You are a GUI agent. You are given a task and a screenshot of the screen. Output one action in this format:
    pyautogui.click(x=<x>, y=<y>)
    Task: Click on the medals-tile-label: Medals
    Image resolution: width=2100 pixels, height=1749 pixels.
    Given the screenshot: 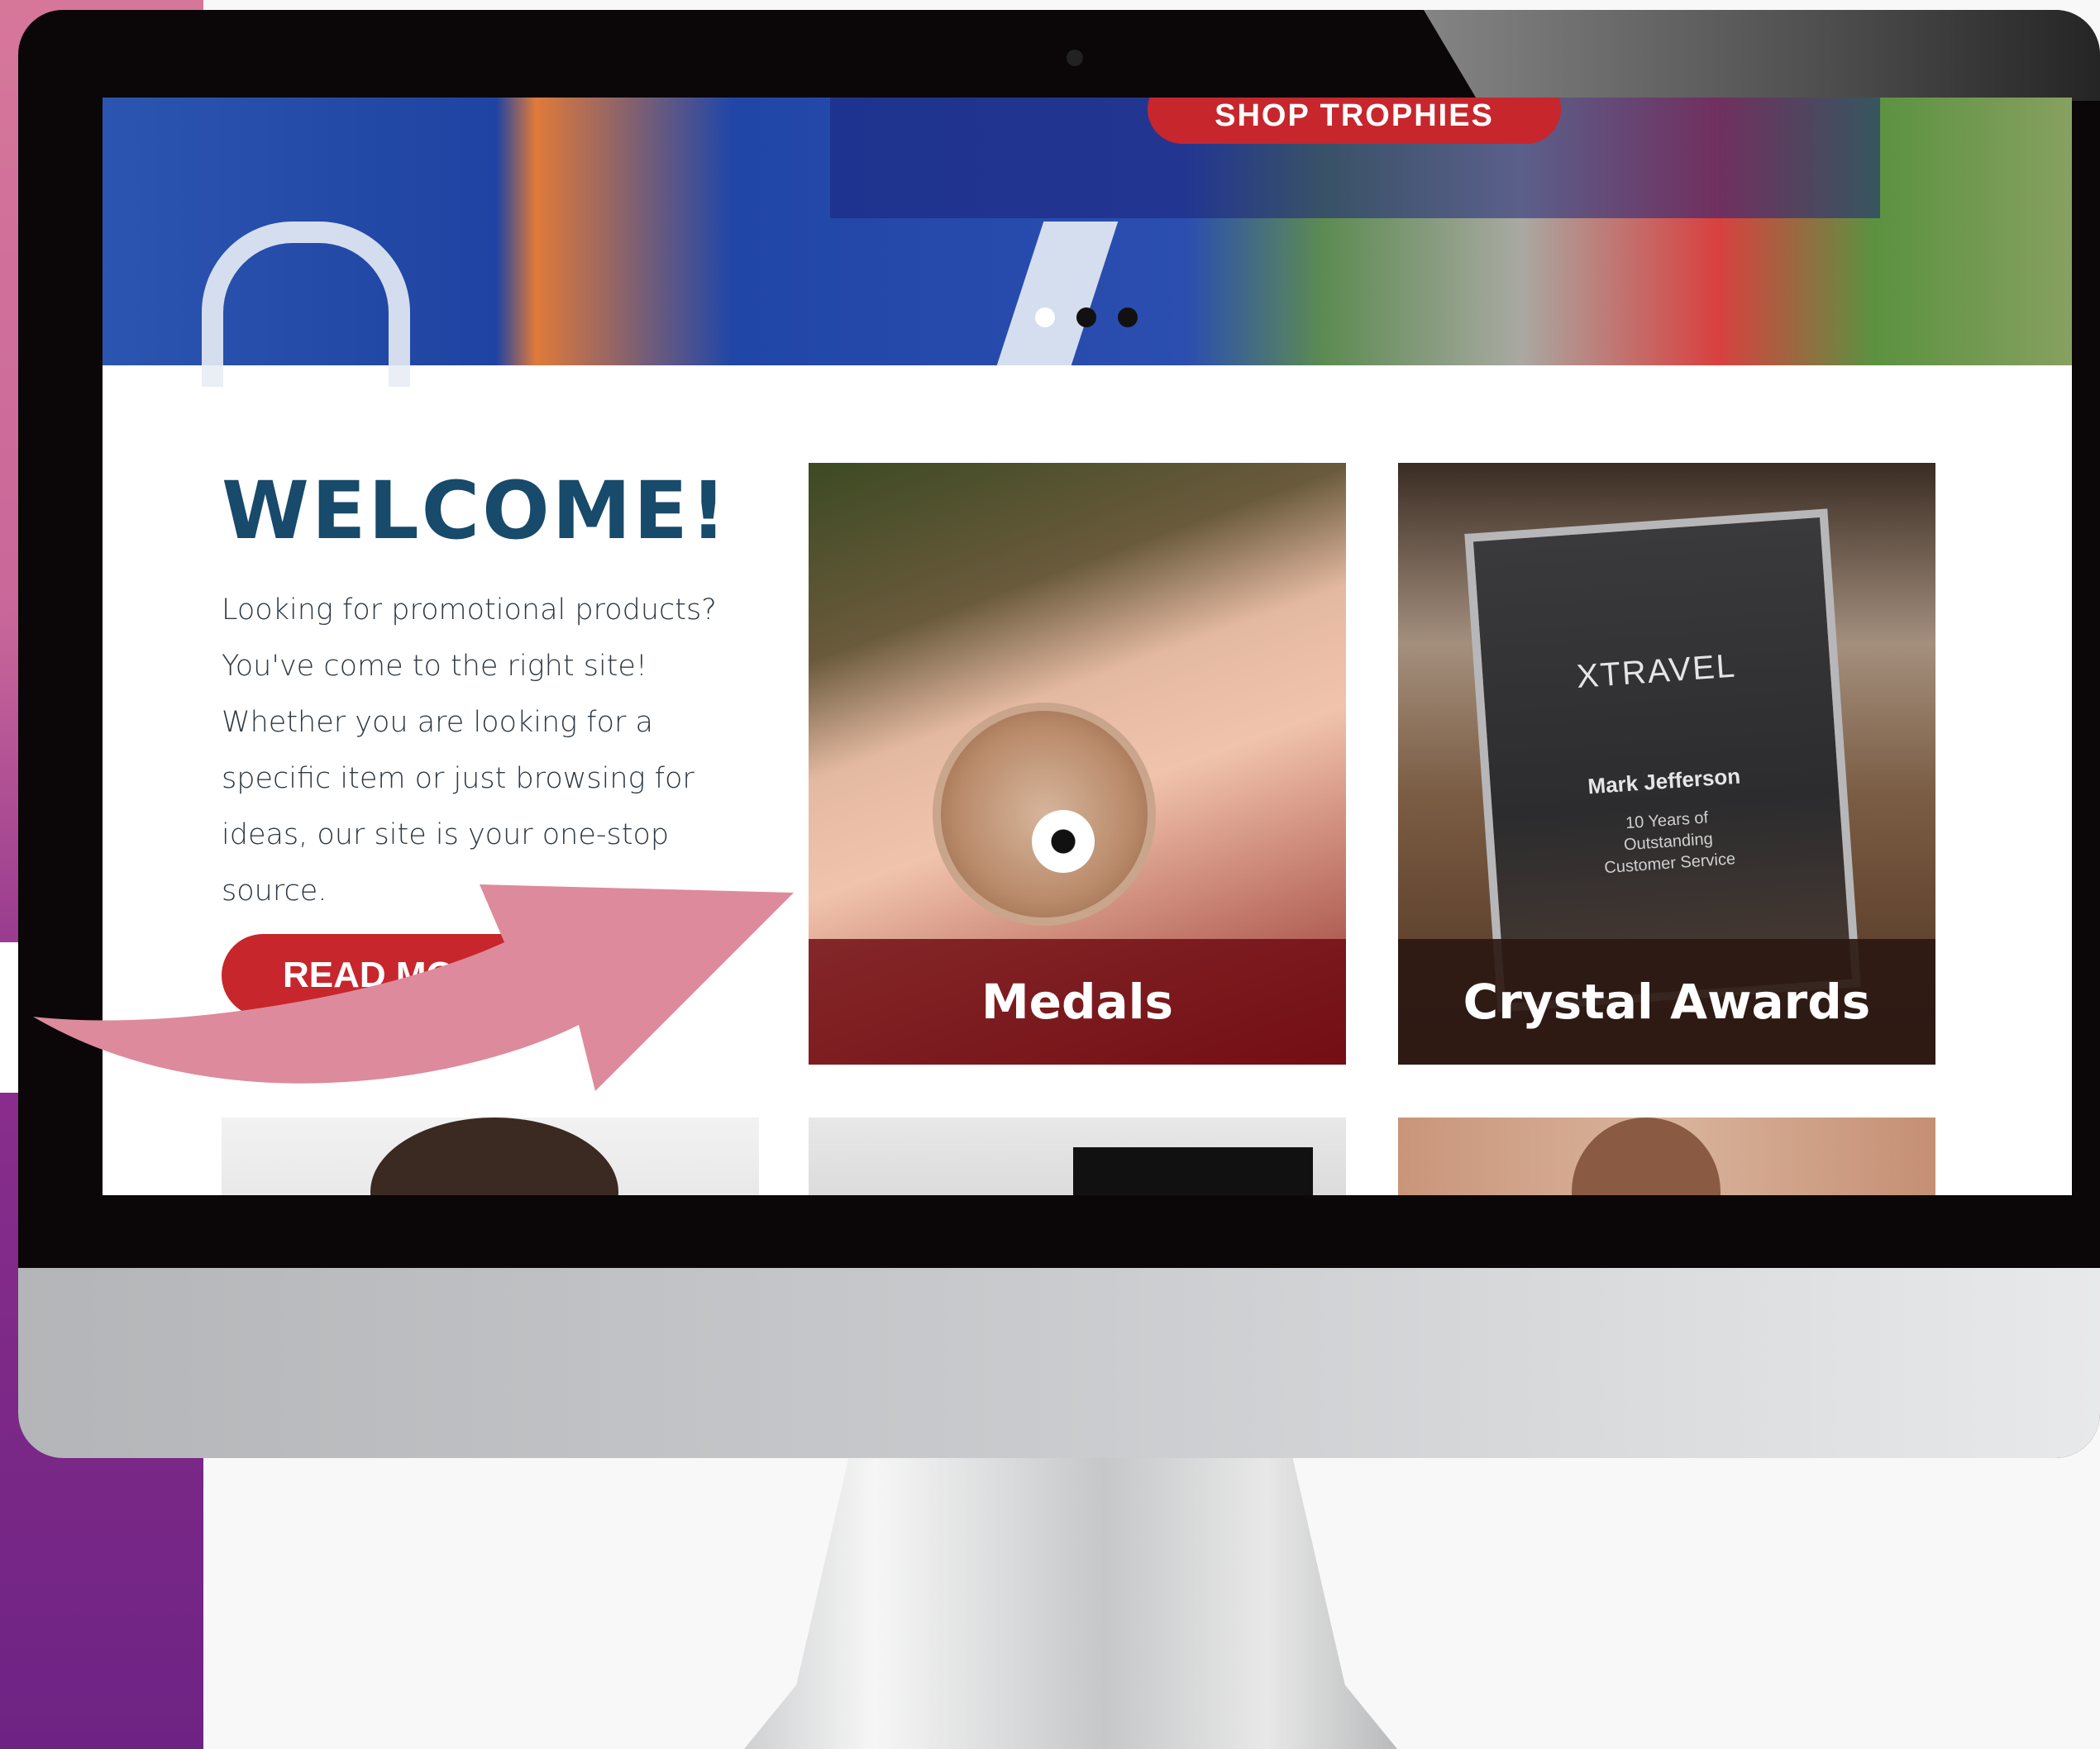 What is the action you would take?
    pyautogui.click(x=1077, y=1002)
    